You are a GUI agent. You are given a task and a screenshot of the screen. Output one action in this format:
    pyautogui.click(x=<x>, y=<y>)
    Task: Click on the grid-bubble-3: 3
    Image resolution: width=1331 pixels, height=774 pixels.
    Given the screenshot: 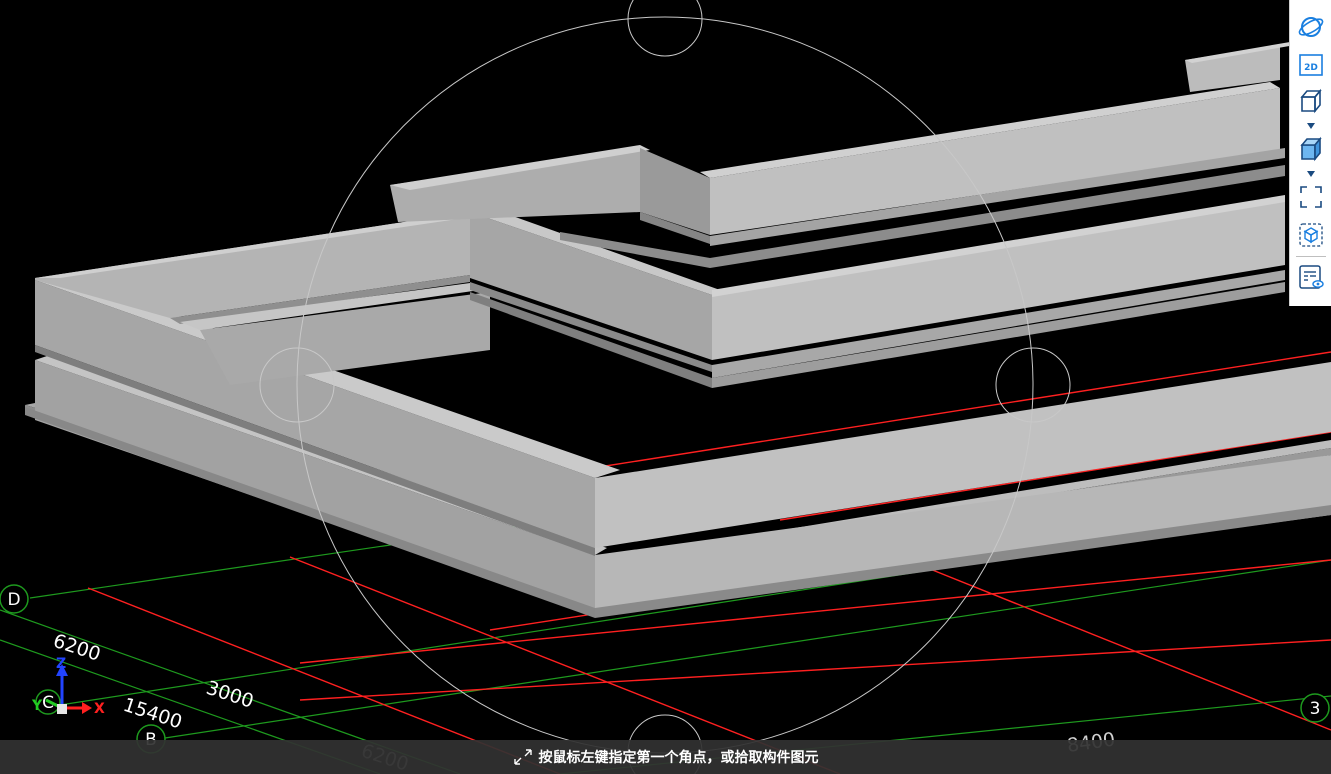 What is the action you would take?
    pyautogui.click(x=1315, y=708)
    